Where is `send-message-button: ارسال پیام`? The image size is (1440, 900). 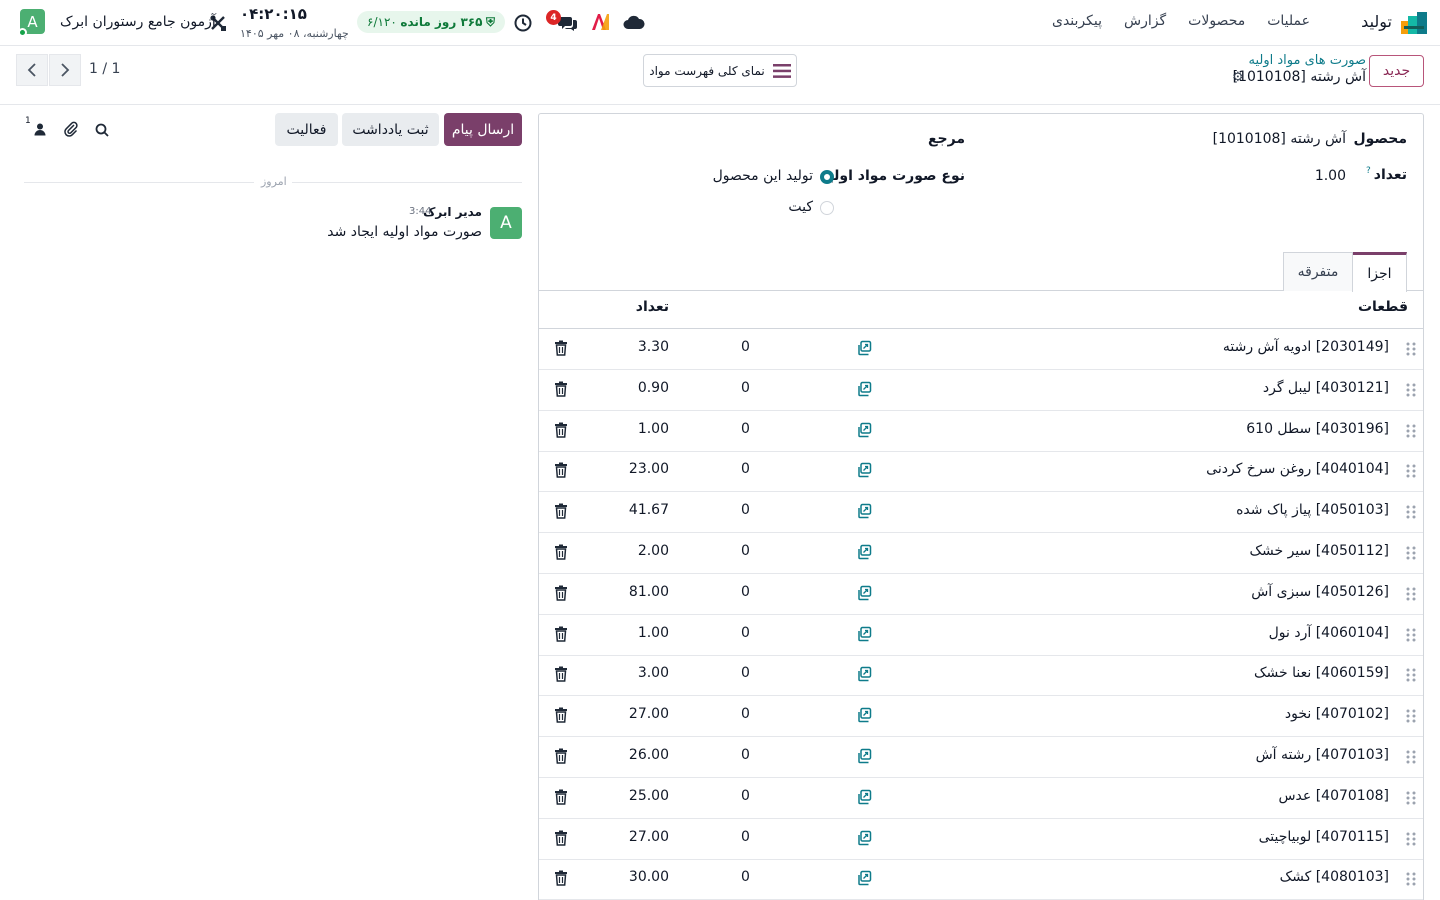 send-message-button: ارسال پیام is located at coordinates (483, 129).